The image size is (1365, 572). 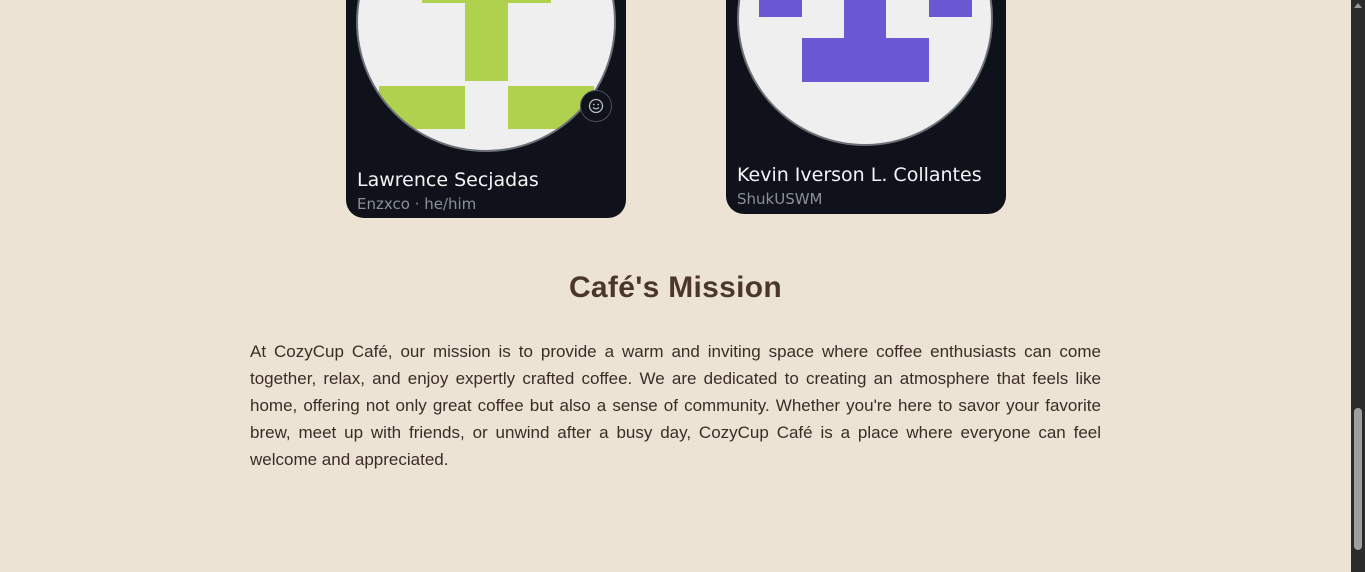 I want to click on mission-heading: Café's Mission, so click(x=675, y=287).